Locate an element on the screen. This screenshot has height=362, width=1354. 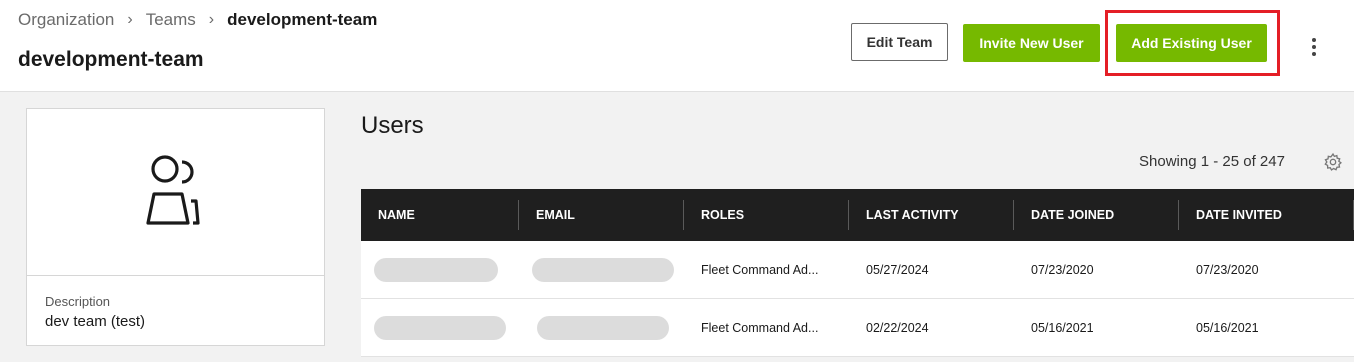
breadcrumb-organization: Organization is located at coordinates (66, 20).